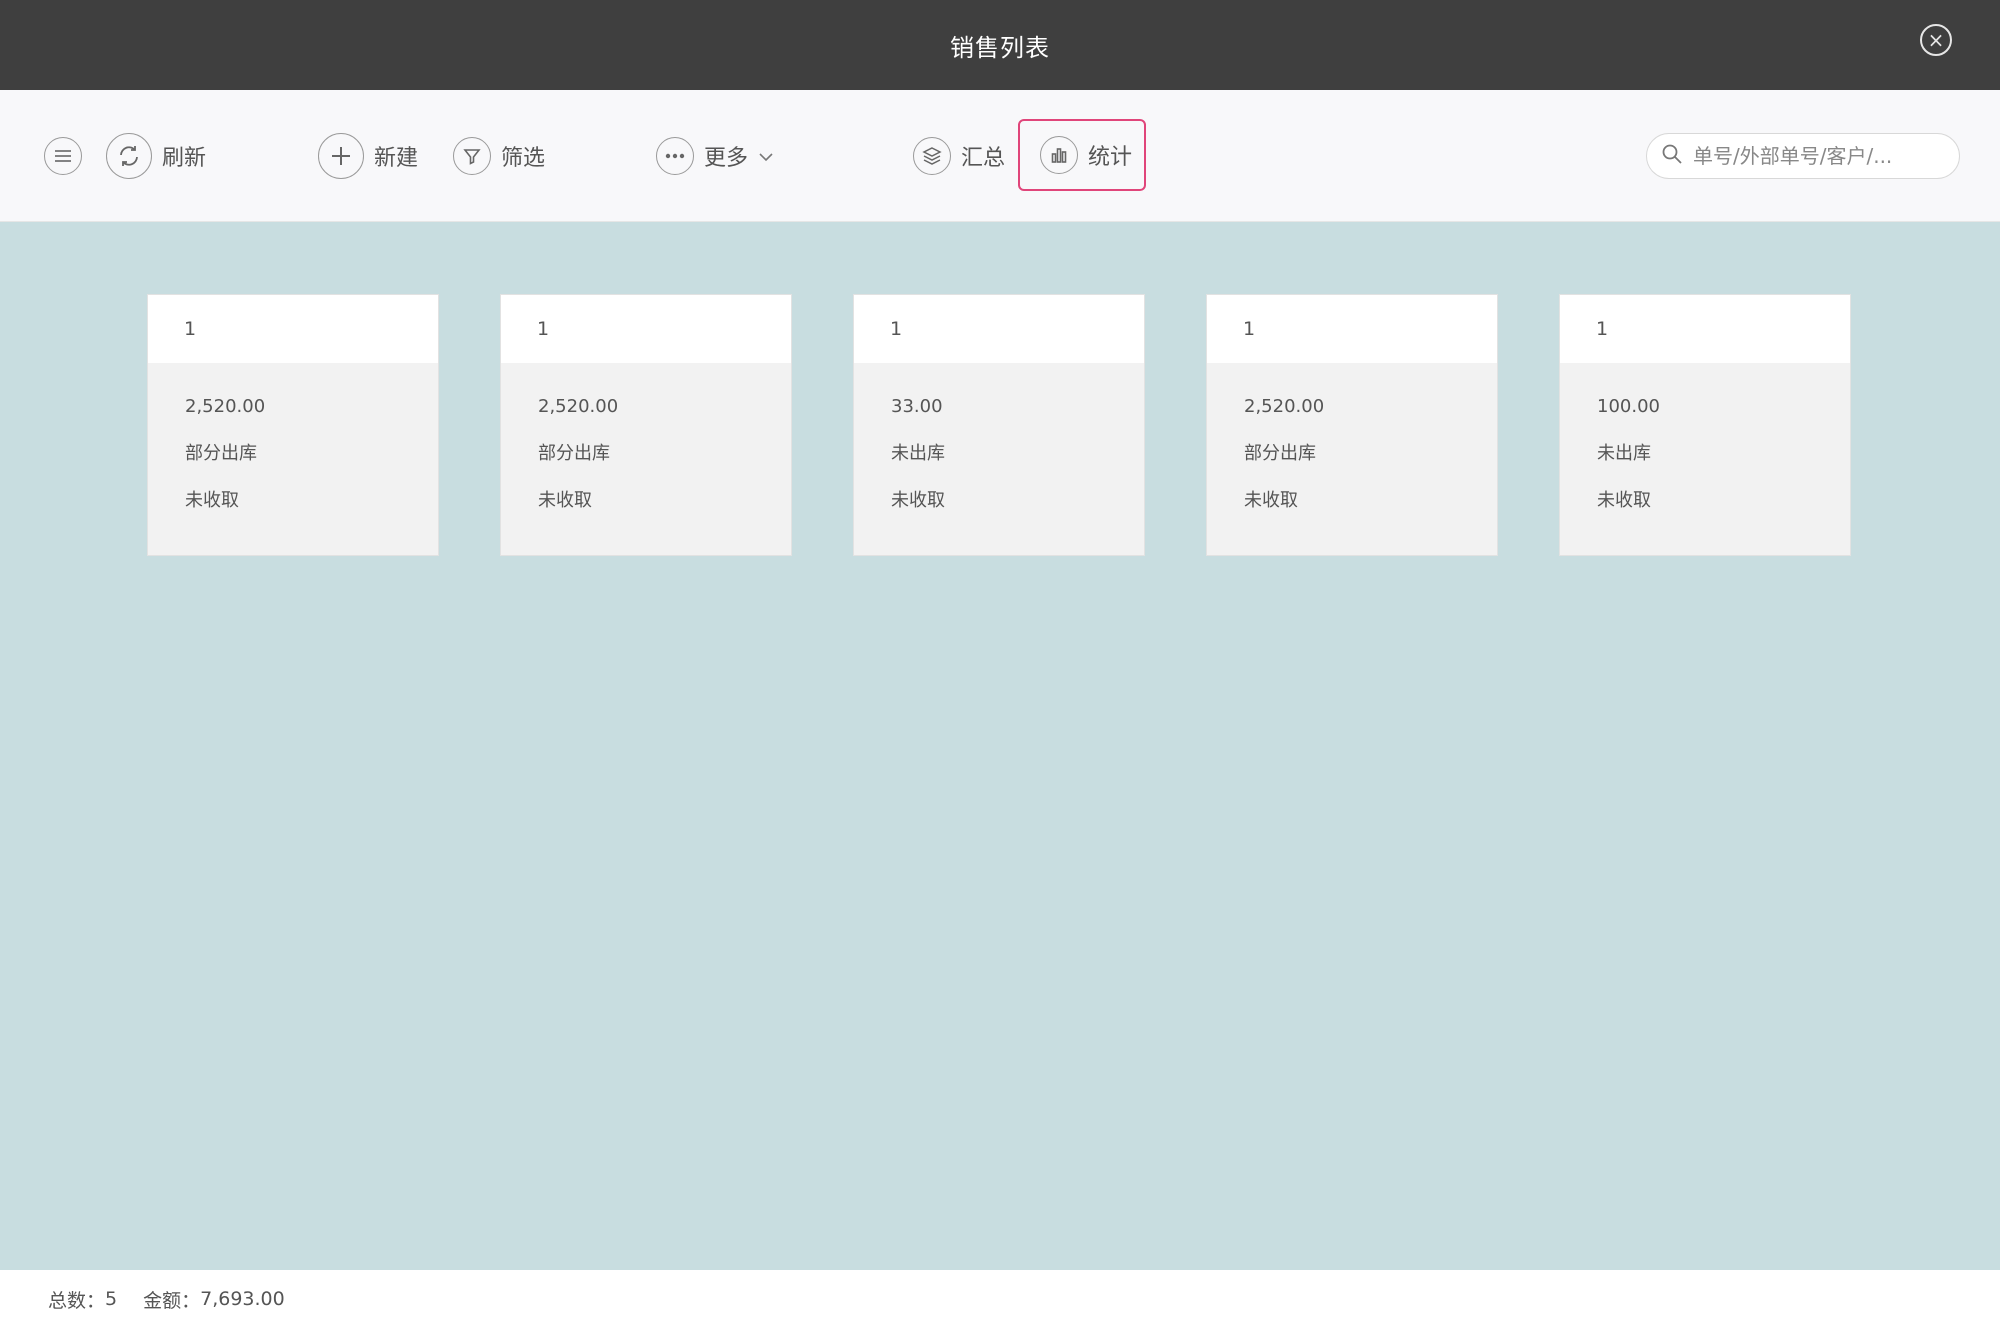 The height and width of the screenshot is (1328, 2000). I want to click on filter-label: 筛选, so click(523, 158).